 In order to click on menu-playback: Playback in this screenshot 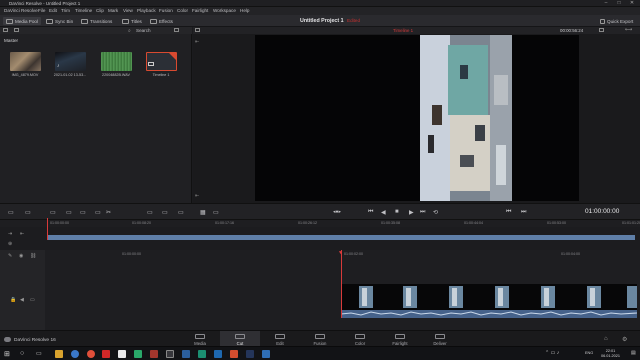, I will do `click(146, 10)`.